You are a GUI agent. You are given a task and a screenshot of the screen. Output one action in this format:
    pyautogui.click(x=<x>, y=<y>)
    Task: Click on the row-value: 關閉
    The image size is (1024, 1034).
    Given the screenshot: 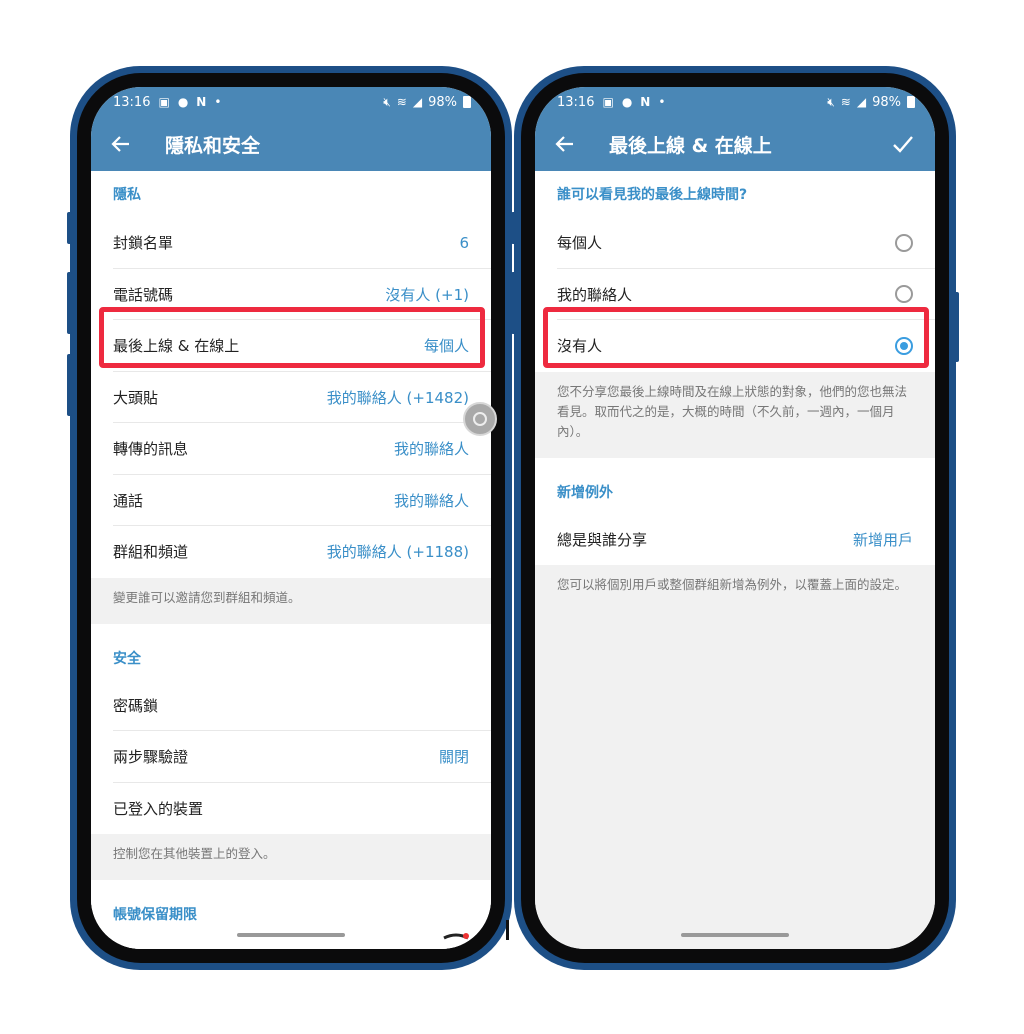 What is the action you would take?
    pyautogui.click(x=453, y=757)
    